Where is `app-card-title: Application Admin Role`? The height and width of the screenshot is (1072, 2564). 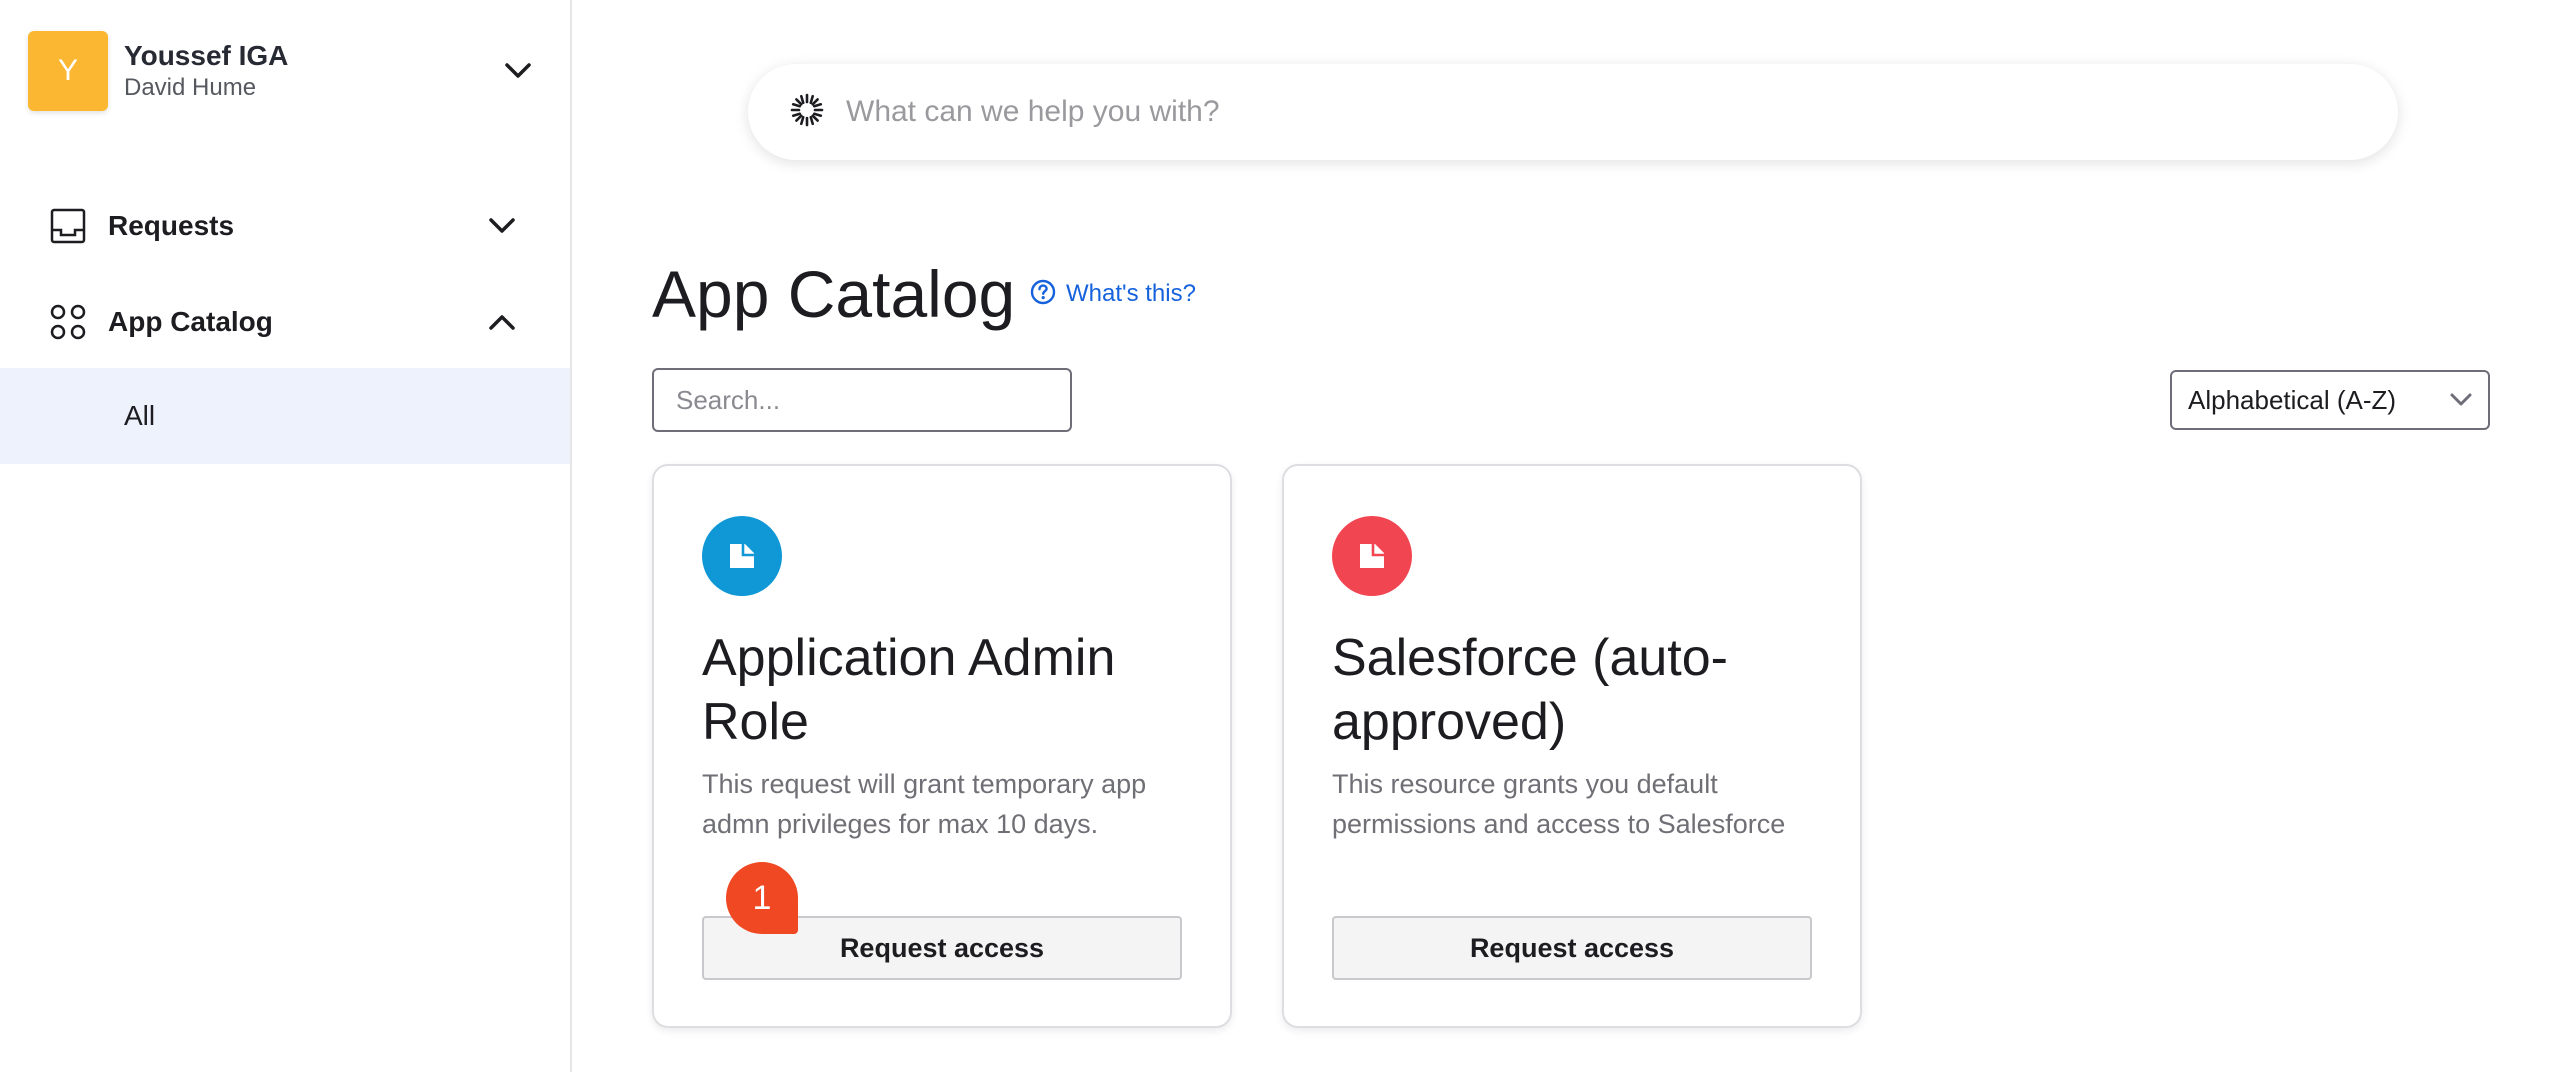
app-card-title: Application Admin Role is located at coordinates (909, 690).